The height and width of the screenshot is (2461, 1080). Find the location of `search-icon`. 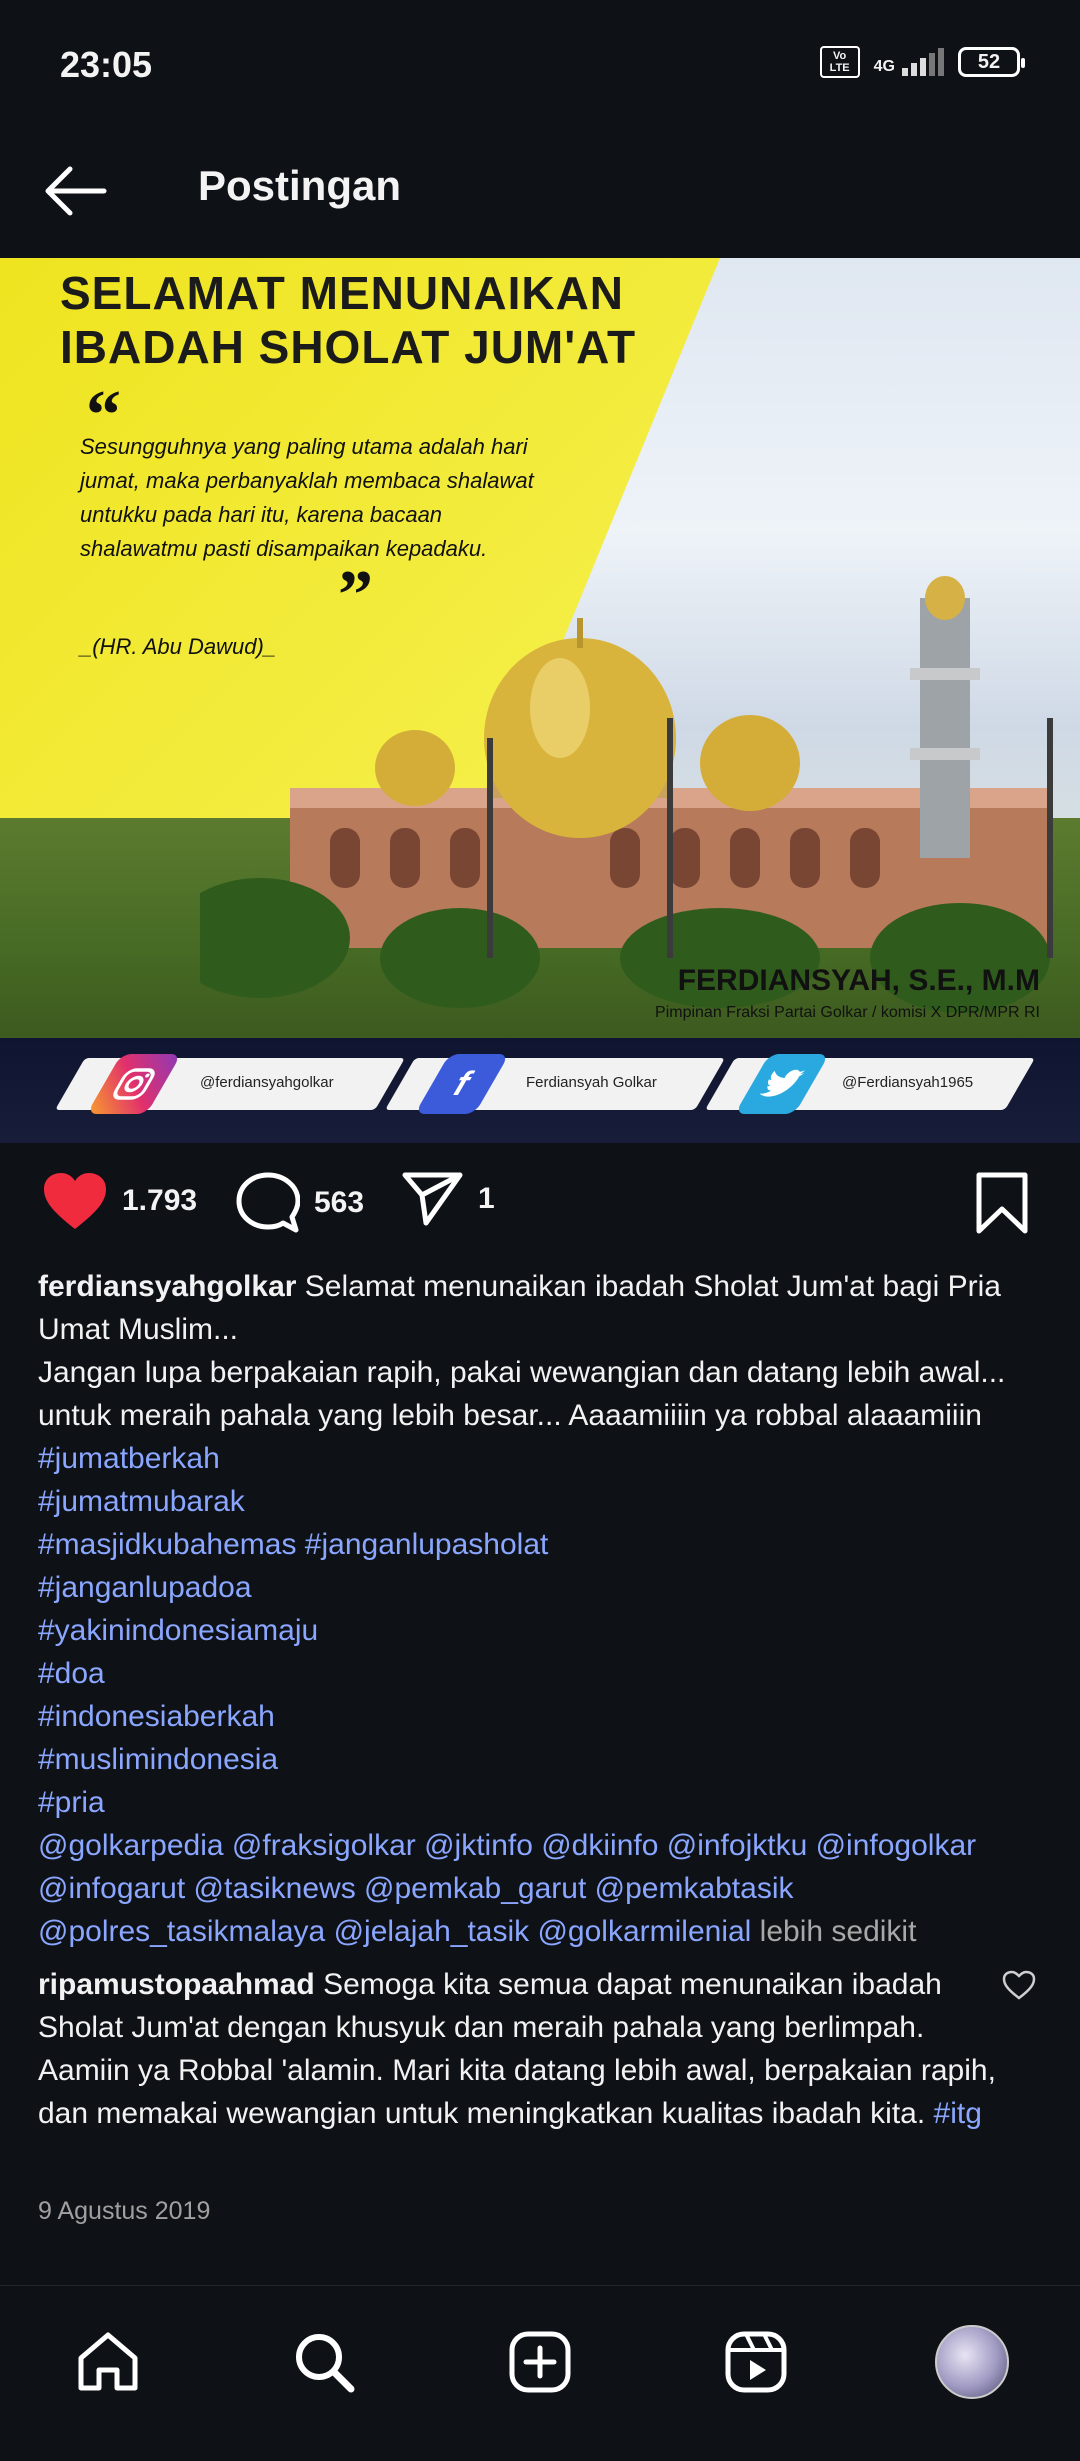

search-icon is located at coordinates (325, 2363).